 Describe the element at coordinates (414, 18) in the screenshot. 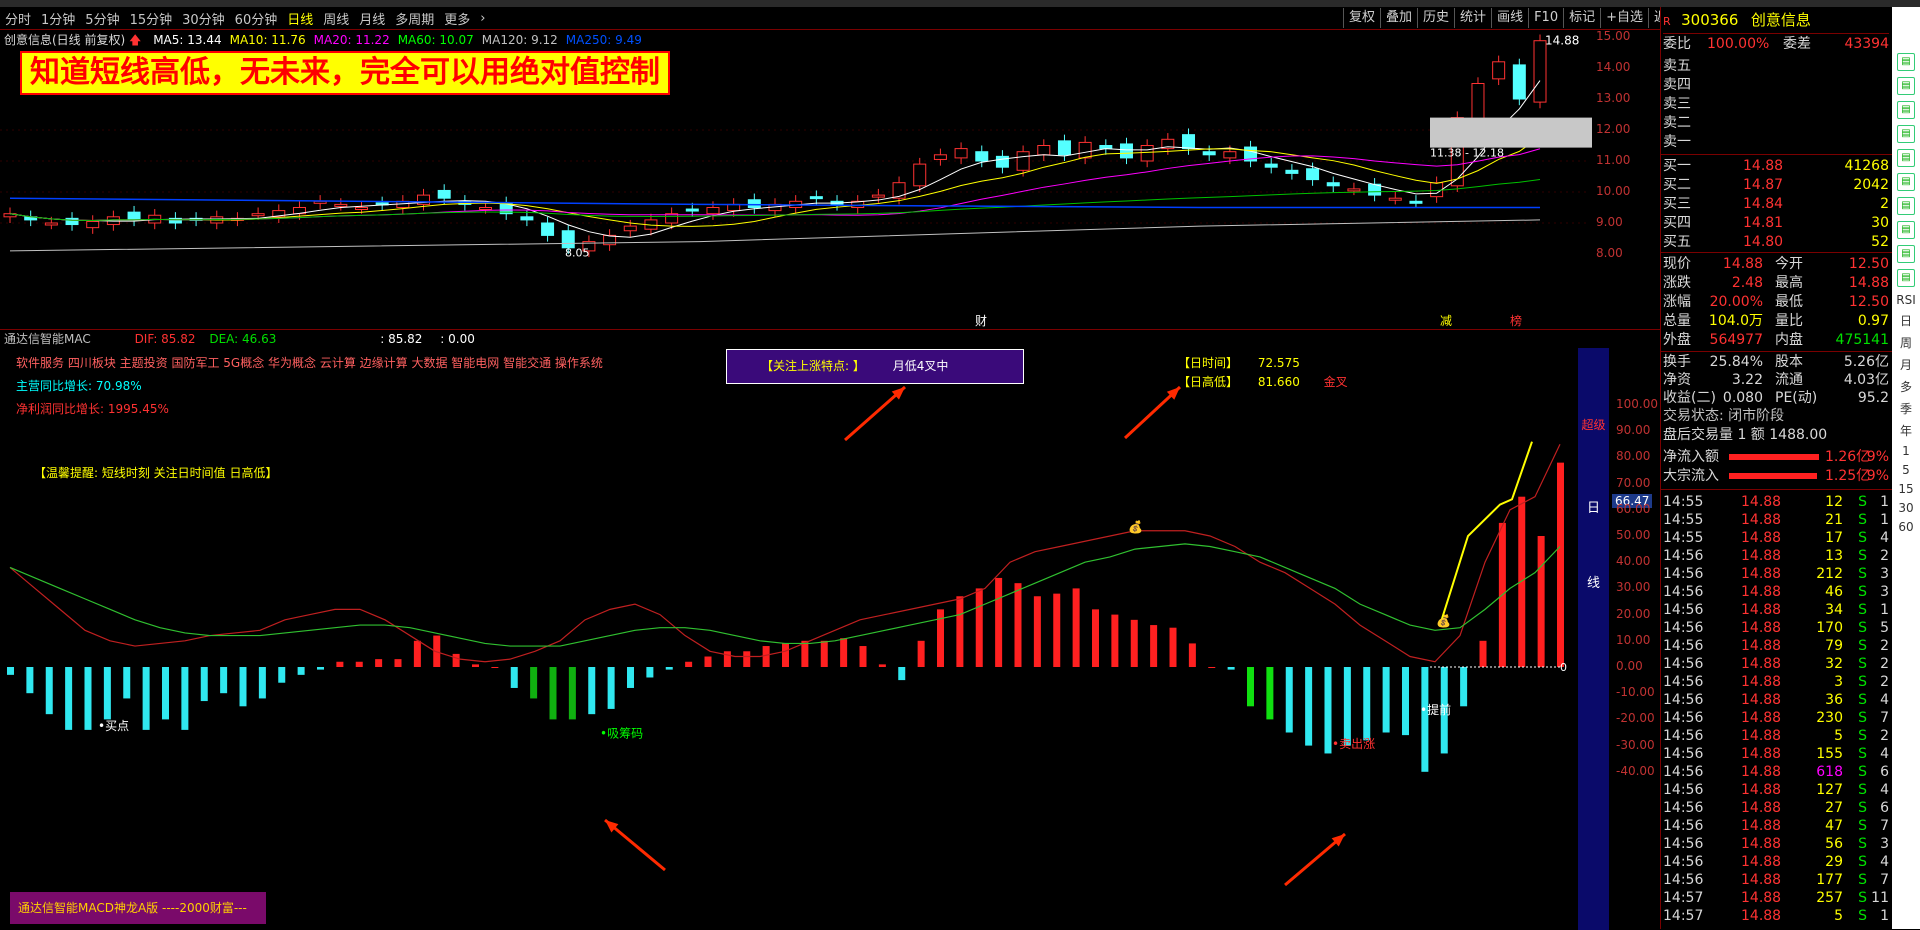

I see `period-multi: 多周期` at that location.